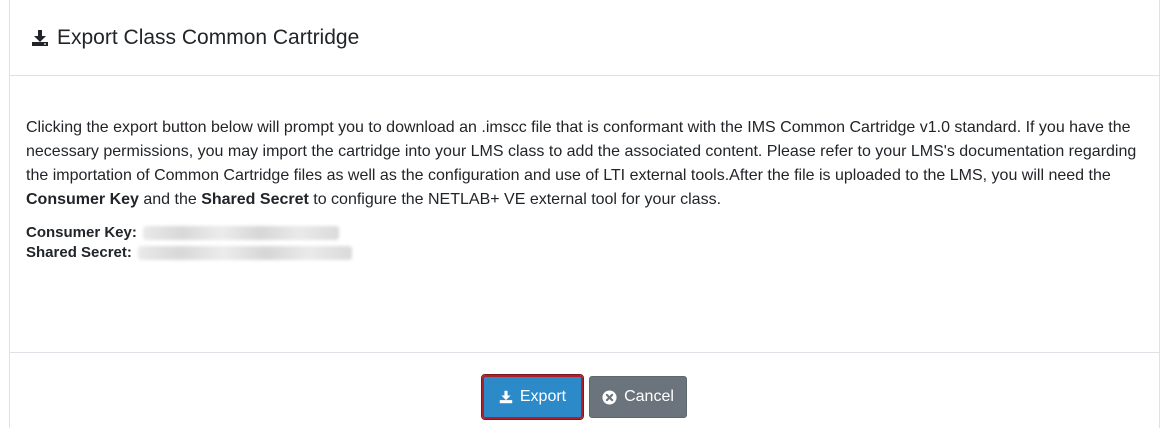 The width and height of the screenshot is (1164, 428). I want to click on export-button: Export, so click(532, 397).